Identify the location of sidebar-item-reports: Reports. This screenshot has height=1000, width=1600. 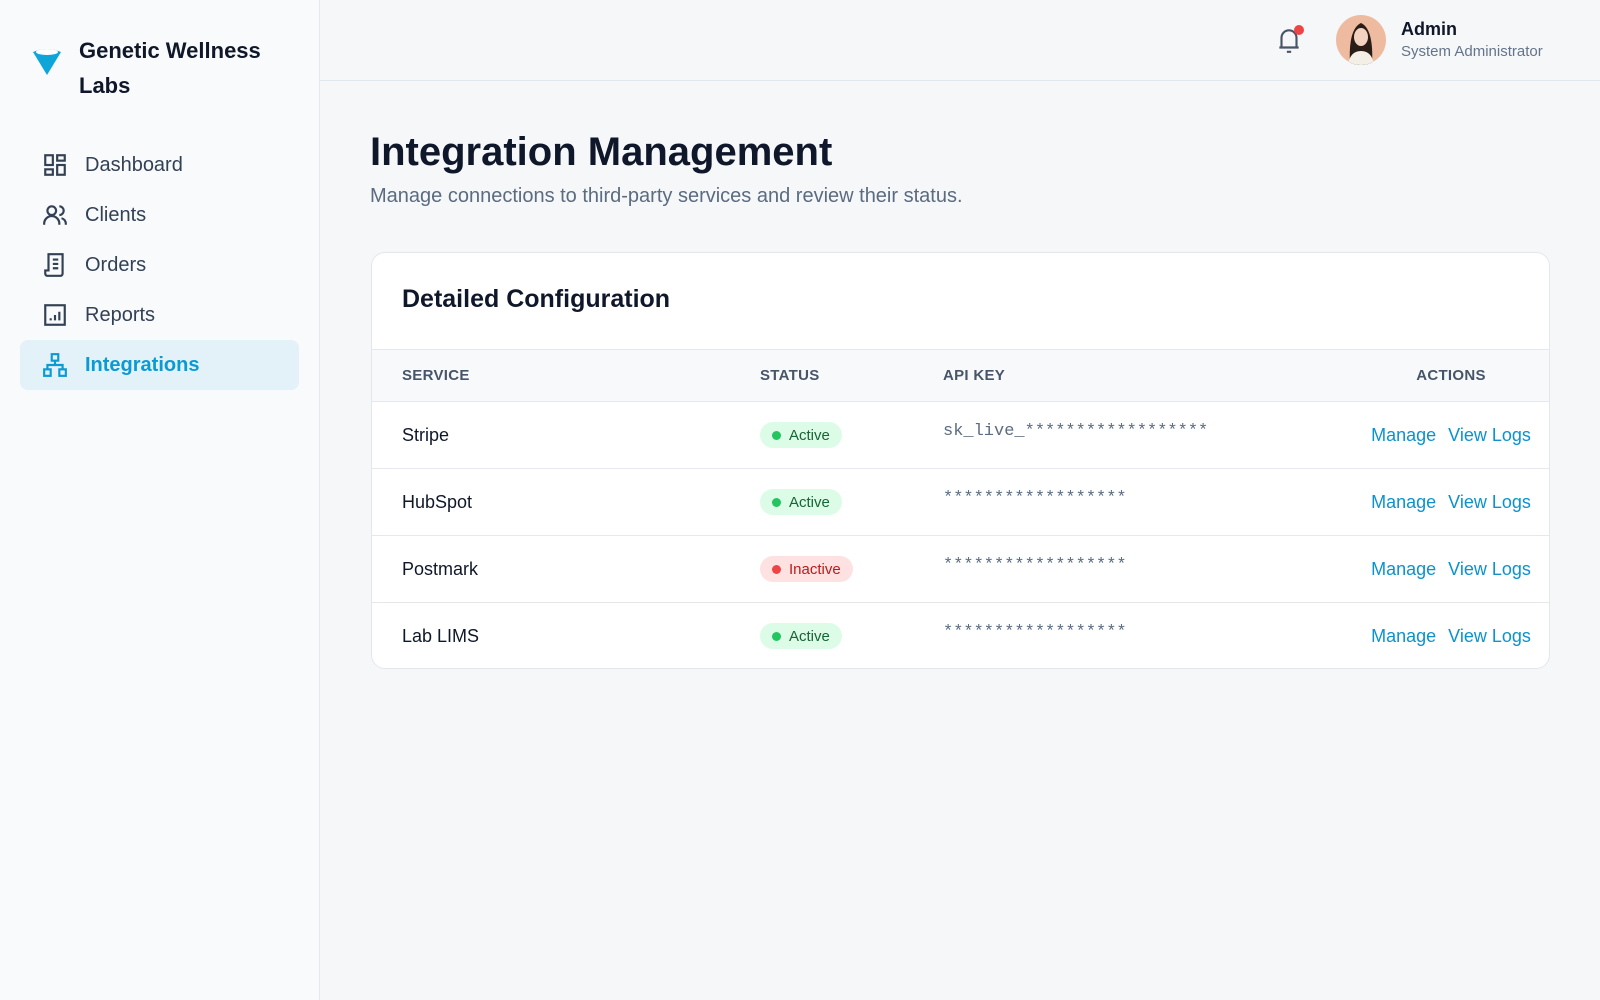
(159, 315).